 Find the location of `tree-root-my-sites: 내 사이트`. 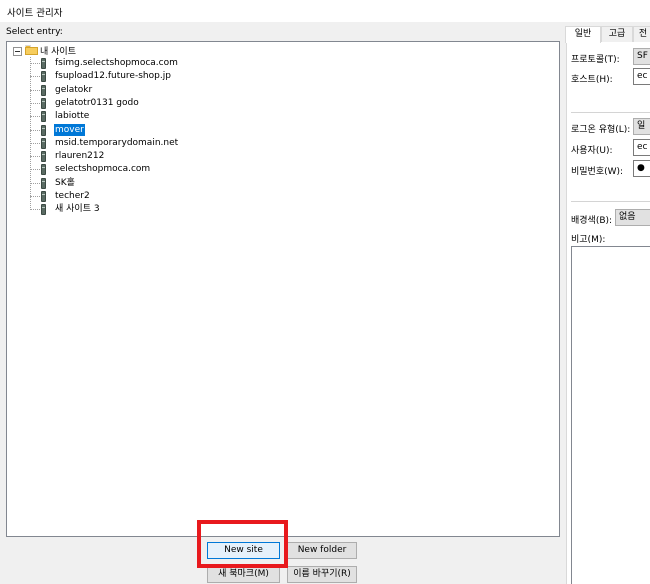

tree-root-my-sites: 내 사이트 is located at coordinates (58, 50).